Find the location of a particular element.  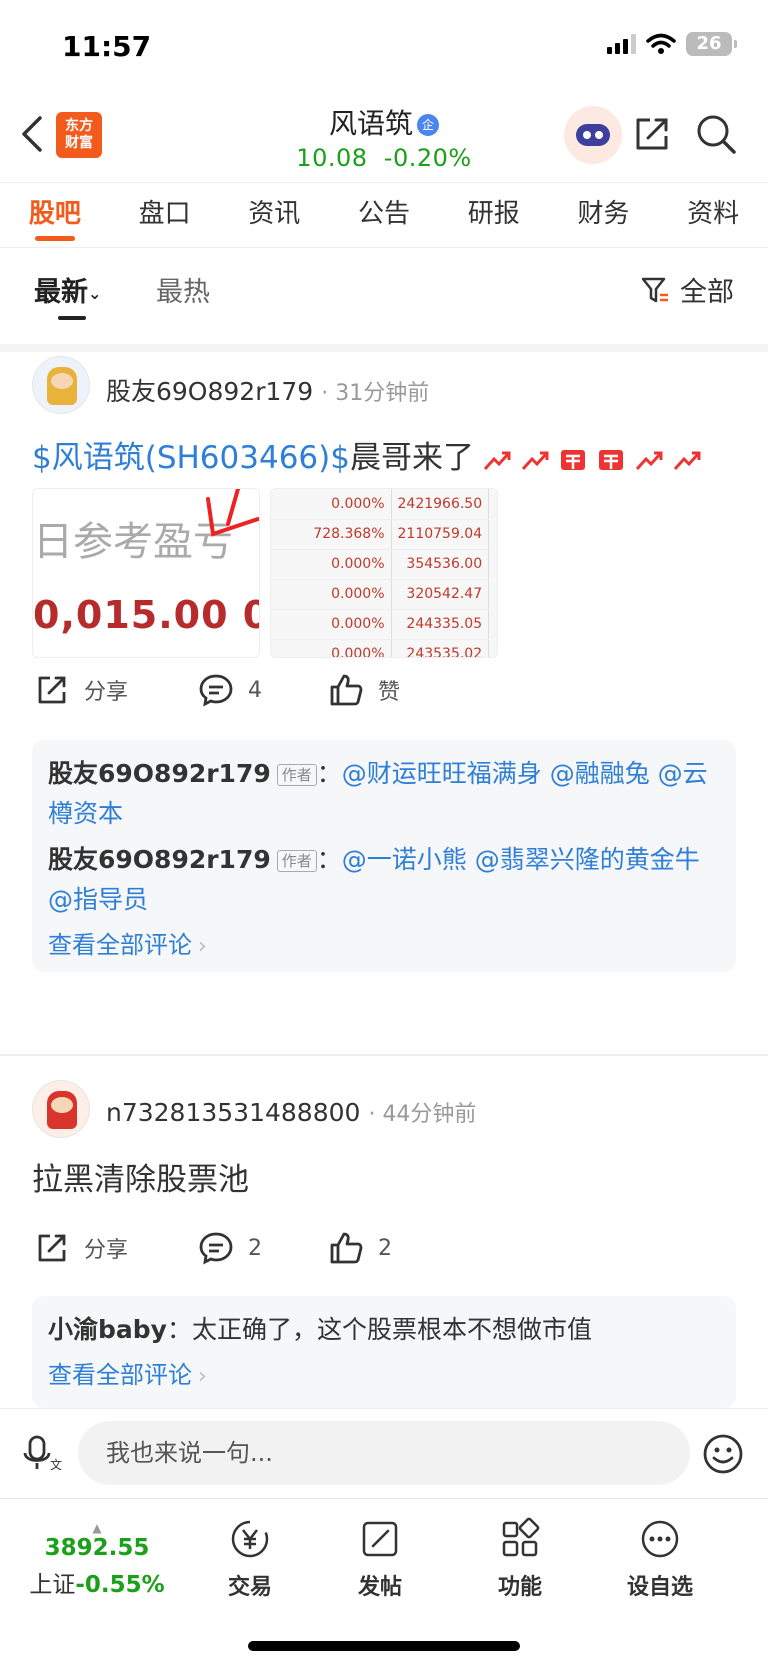

divider is located at coordinates (384, 1055).